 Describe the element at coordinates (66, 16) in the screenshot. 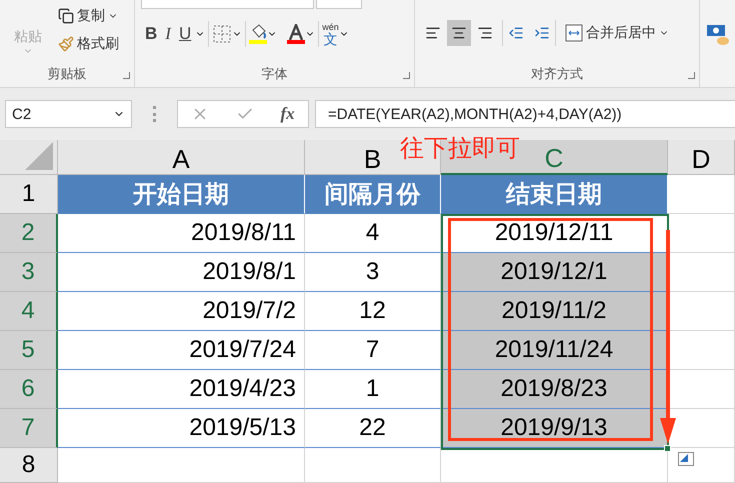

I see `copy-icon` at that location.